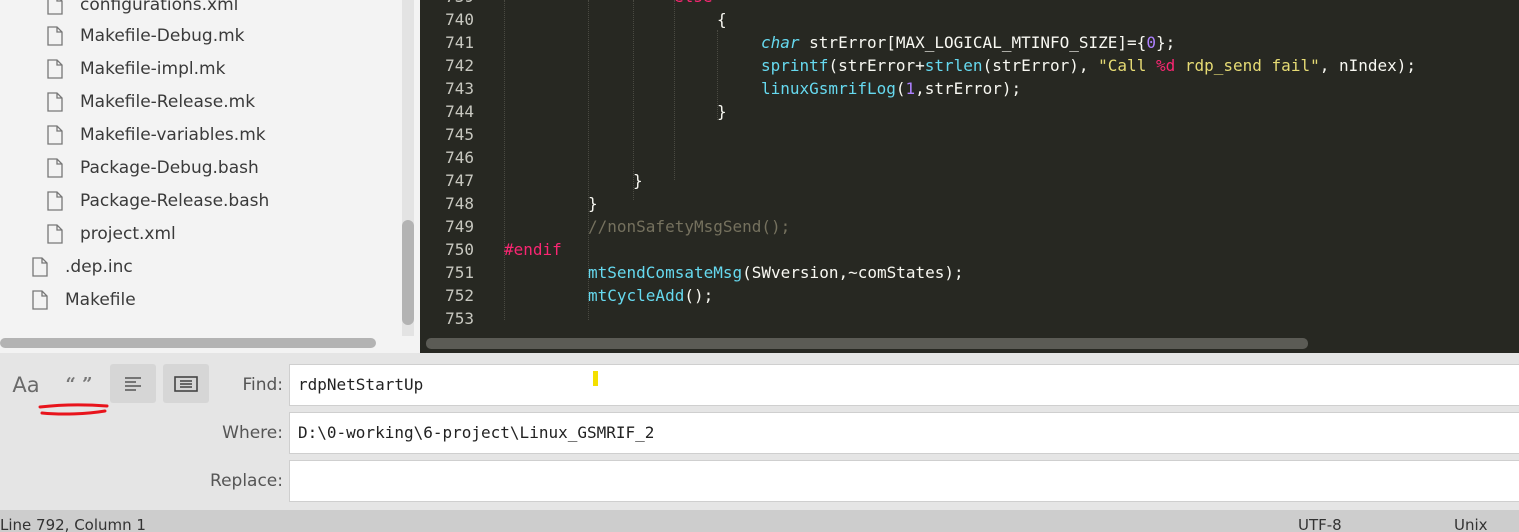 The width and height of the screenshot is (1519, 532). Describe the element at coordinates (262, 385) in the screenshot. I see `find-label: Find:` at that location.